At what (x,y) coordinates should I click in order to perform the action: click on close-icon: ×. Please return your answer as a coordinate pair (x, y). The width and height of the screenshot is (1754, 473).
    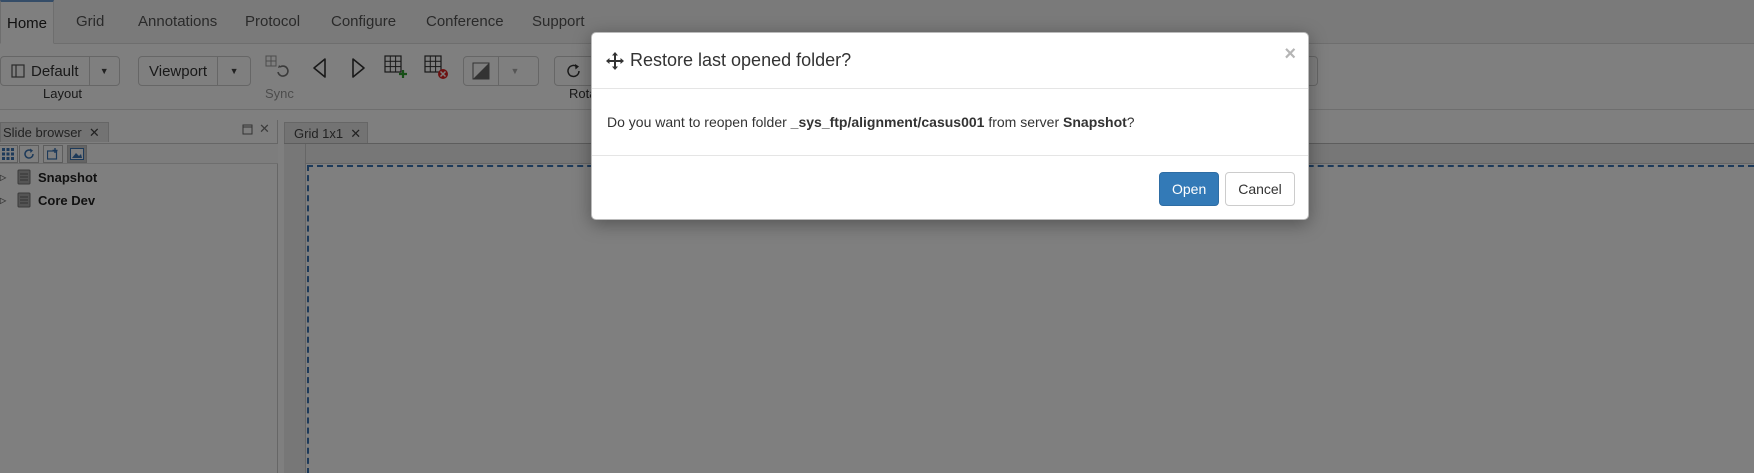
    Looking at the image, I should click on (1290, 54).